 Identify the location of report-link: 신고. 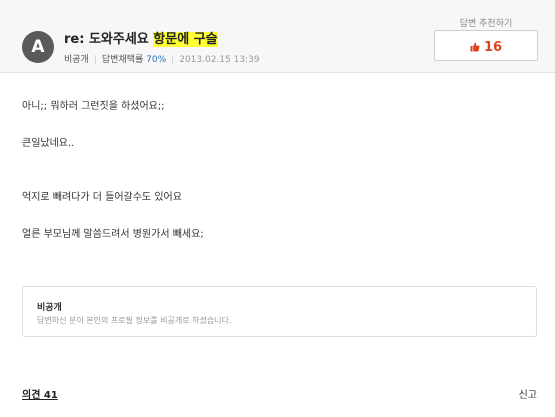
(528, 393).